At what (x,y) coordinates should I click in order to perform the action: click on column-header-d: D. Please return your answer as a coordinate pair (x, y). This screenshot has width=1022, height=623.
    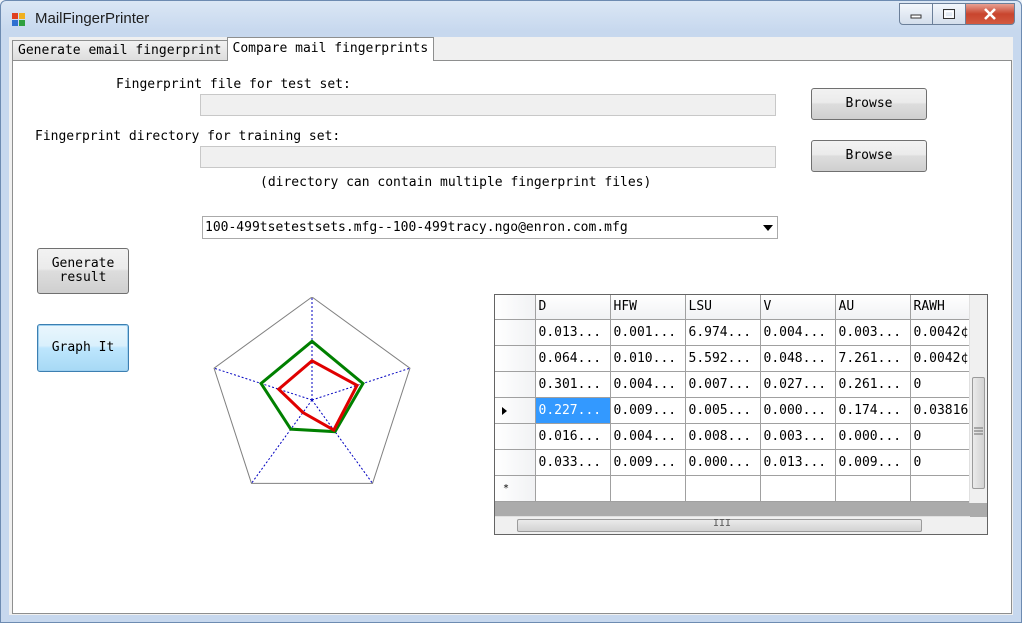
    Looking at the image, I should click on (573, 307).